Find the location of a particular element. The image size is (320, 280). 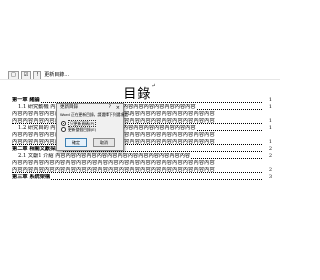

toc-section-row: 1.1 研究動機 內容內容內容內容內容內容內容內容內容內容內容內容內容內容1 is located at coordinates (142, 107).